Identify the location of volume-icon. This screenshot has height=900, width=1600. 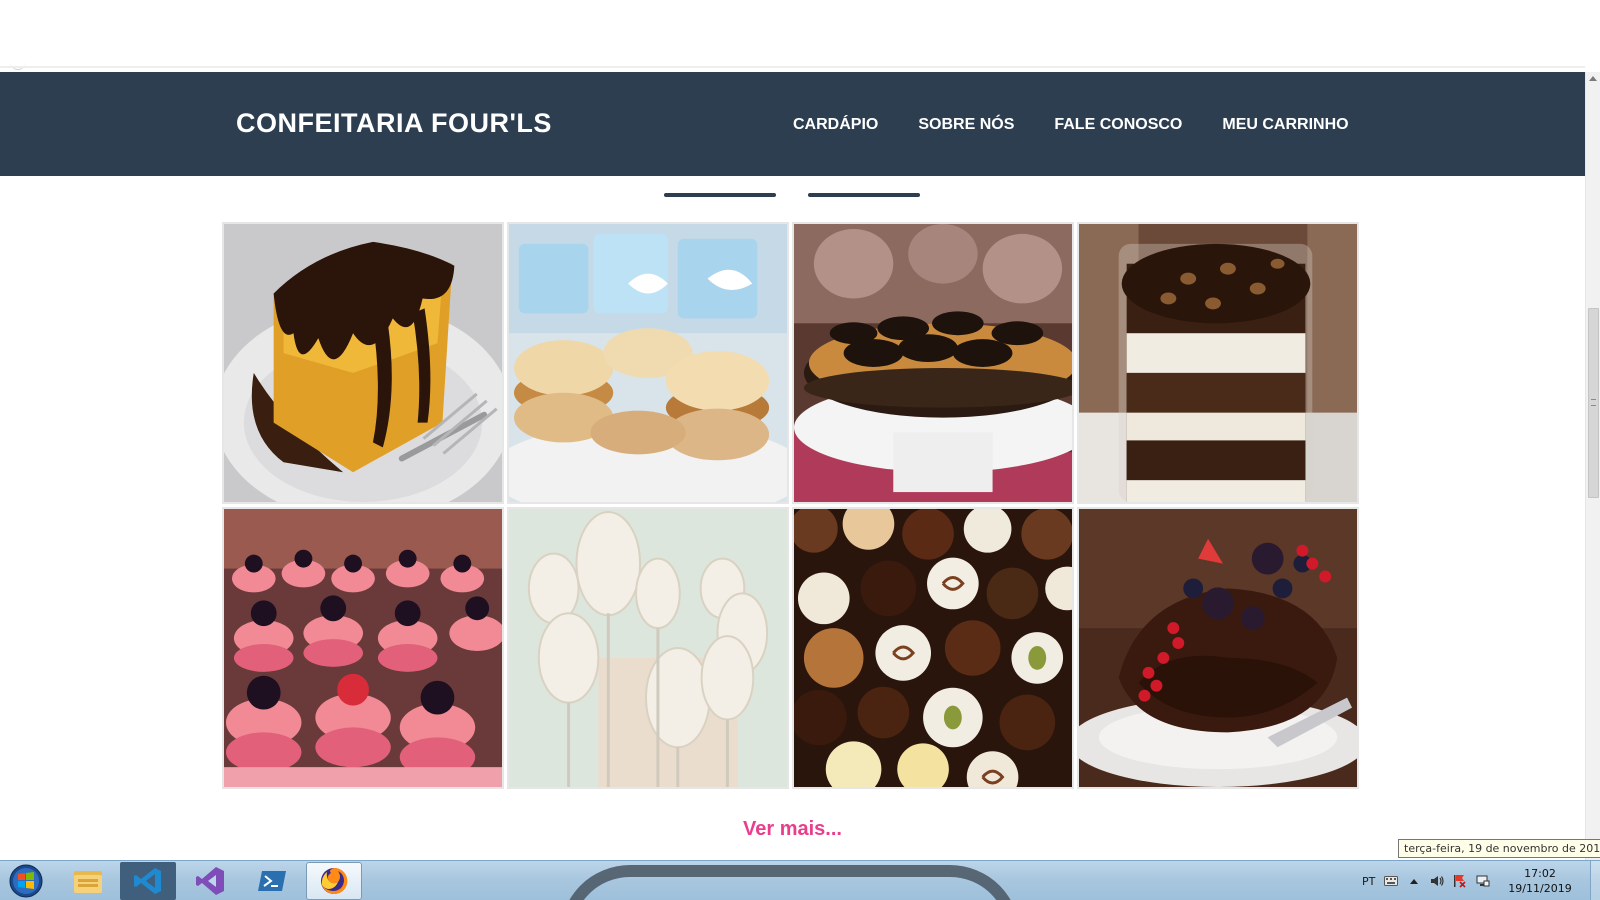
(1437, 881).